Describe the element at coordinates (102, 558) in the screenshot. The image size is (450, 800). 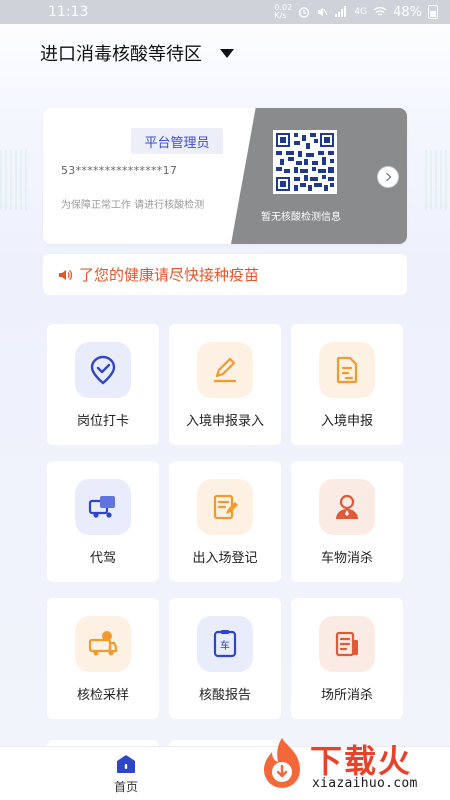
I see `menu-label: 代驾` at that location.